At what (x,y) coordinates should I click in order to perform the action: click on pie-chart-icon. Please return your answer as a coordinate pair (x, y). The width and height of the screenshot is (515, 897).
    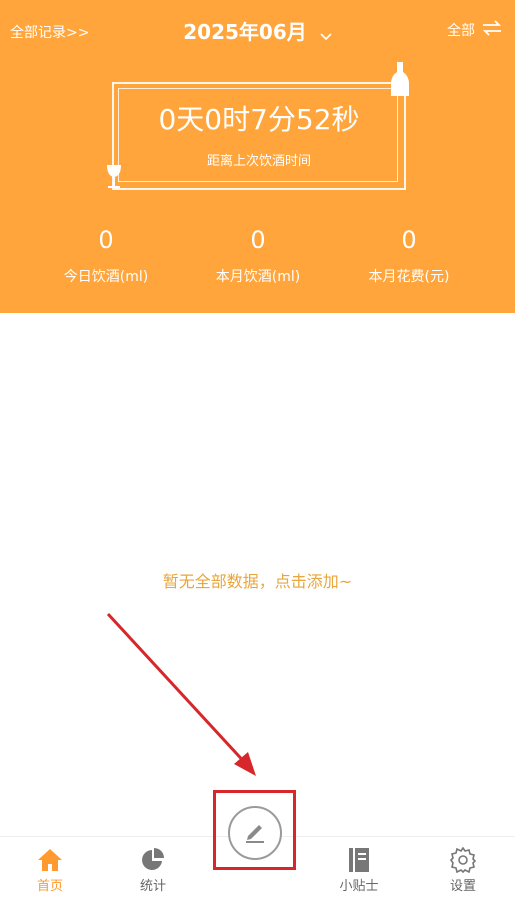
    Looking at the image, I should click on (153, 860).